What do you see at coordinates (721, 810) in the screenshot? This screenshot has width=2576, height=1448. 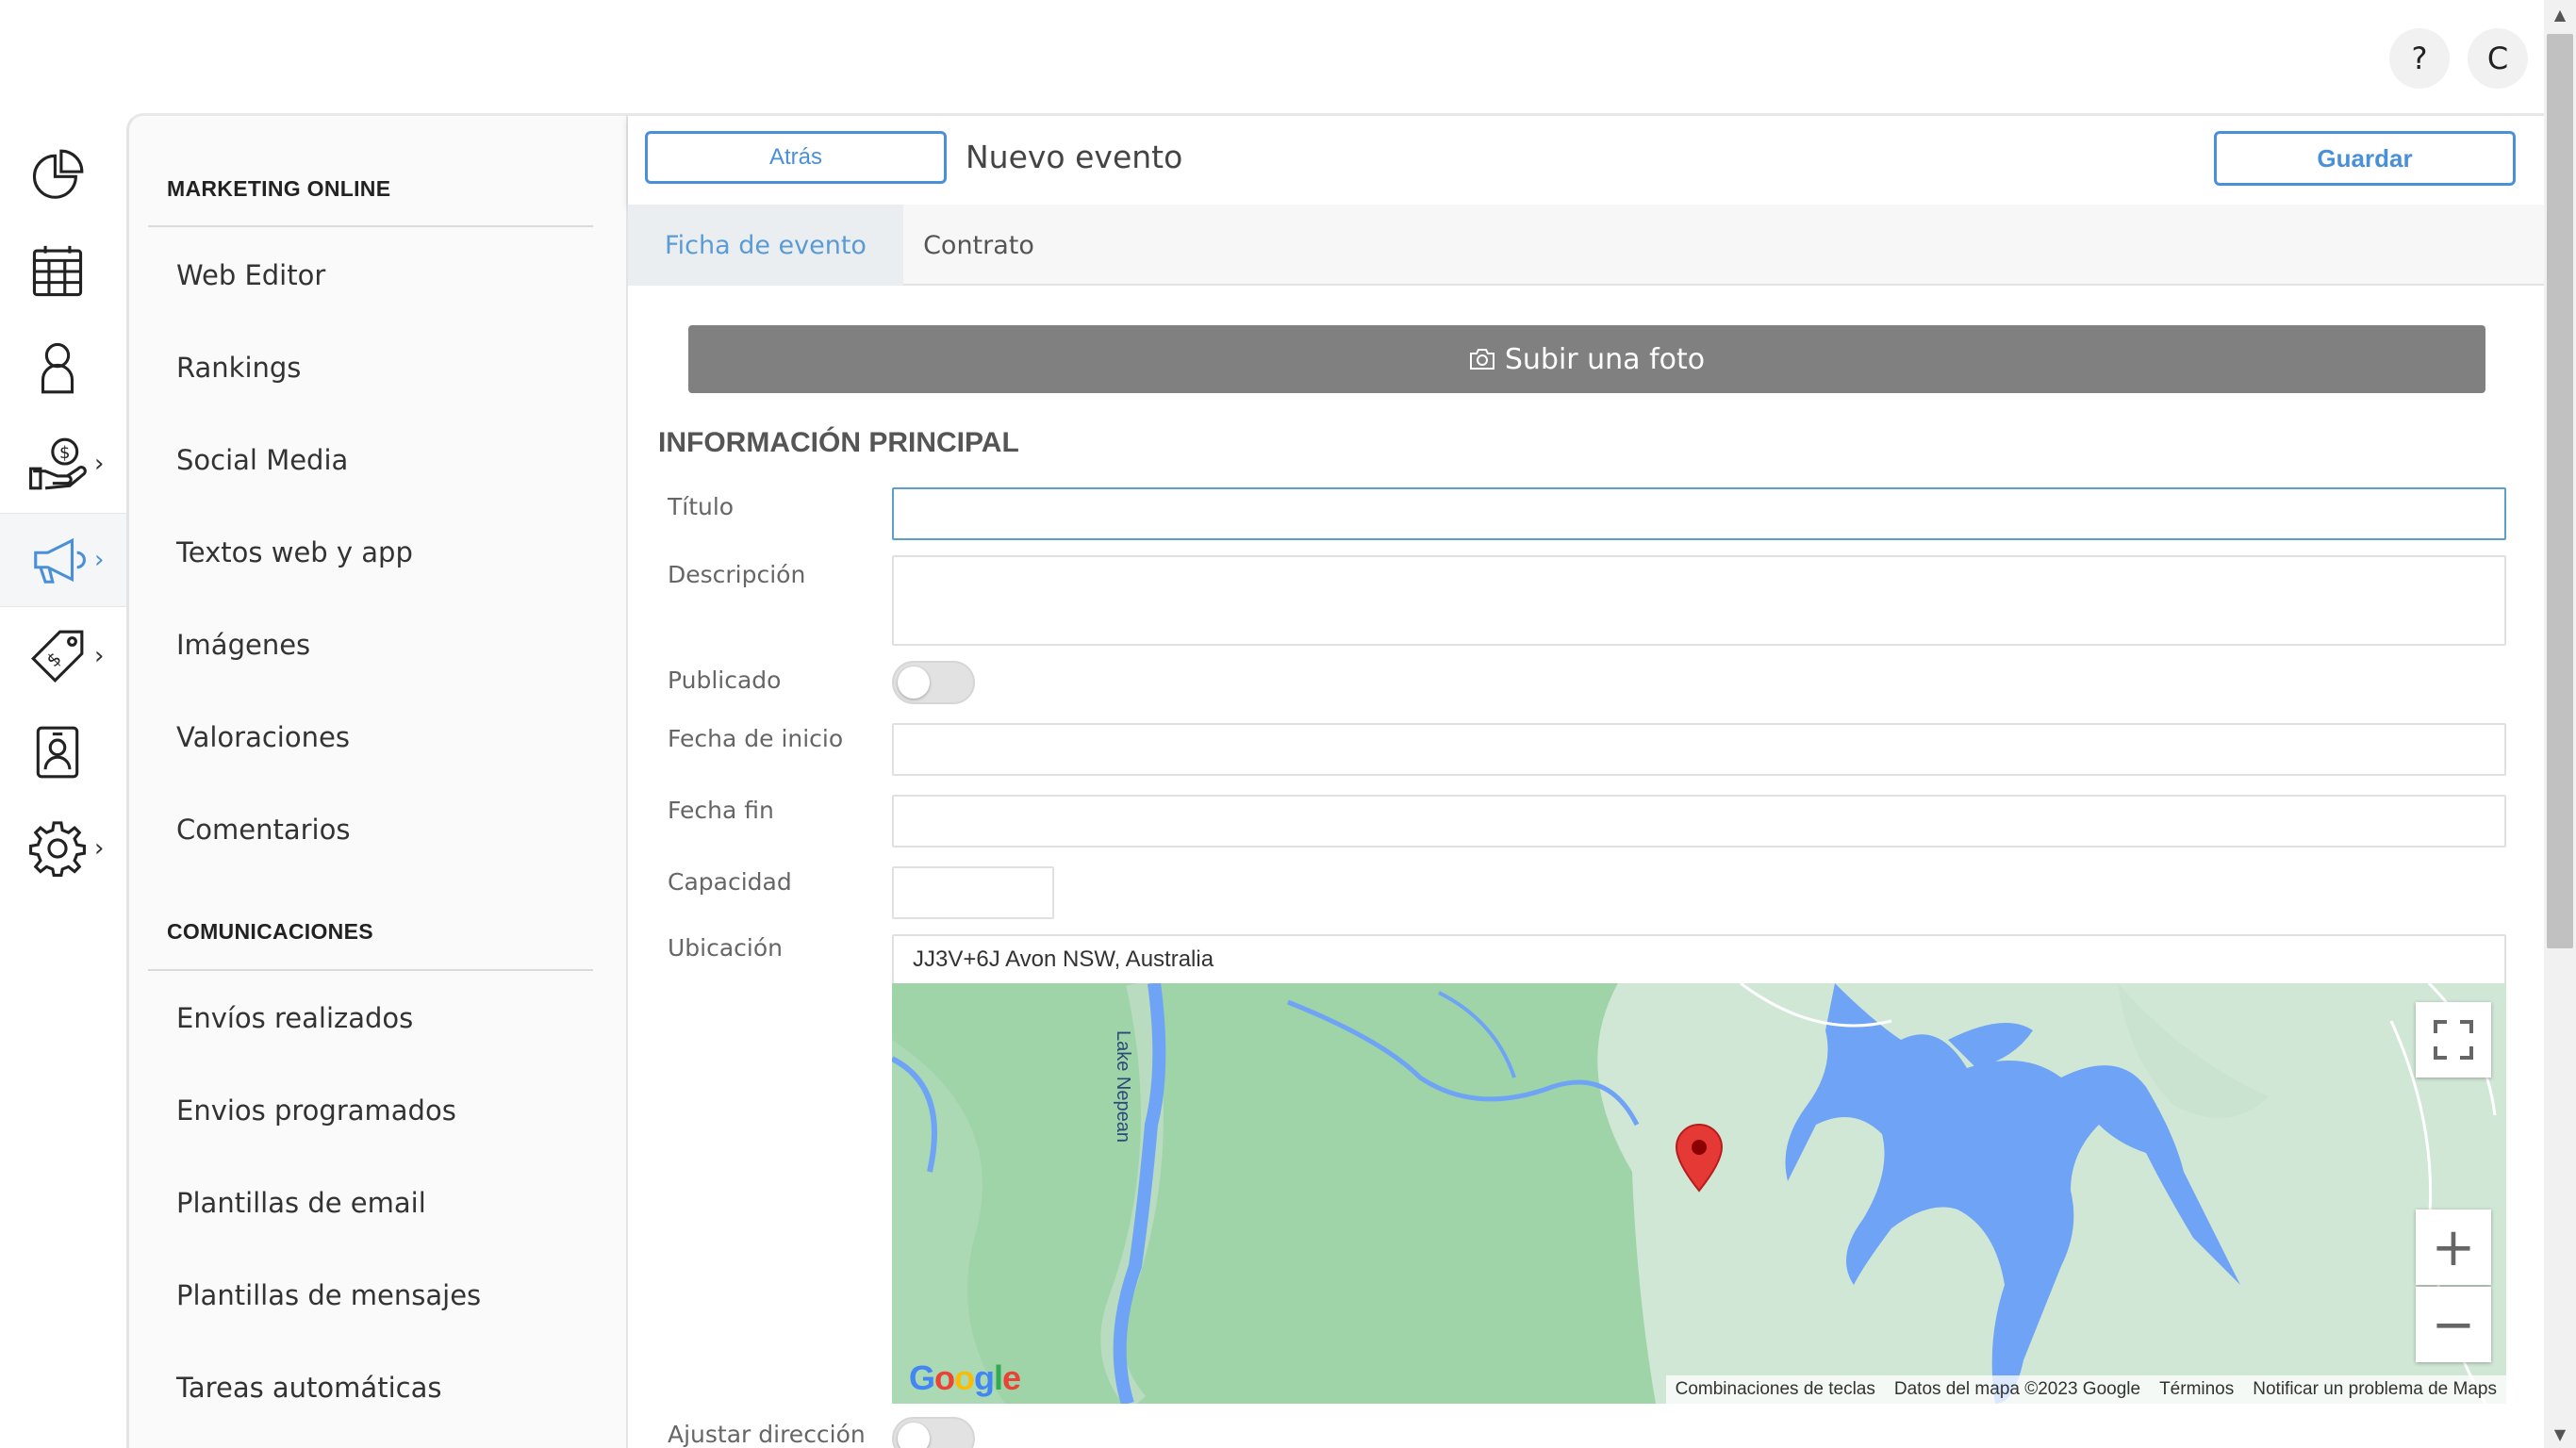 I see `end-date-label: Fecha fin` at bounding box center [721, 810].